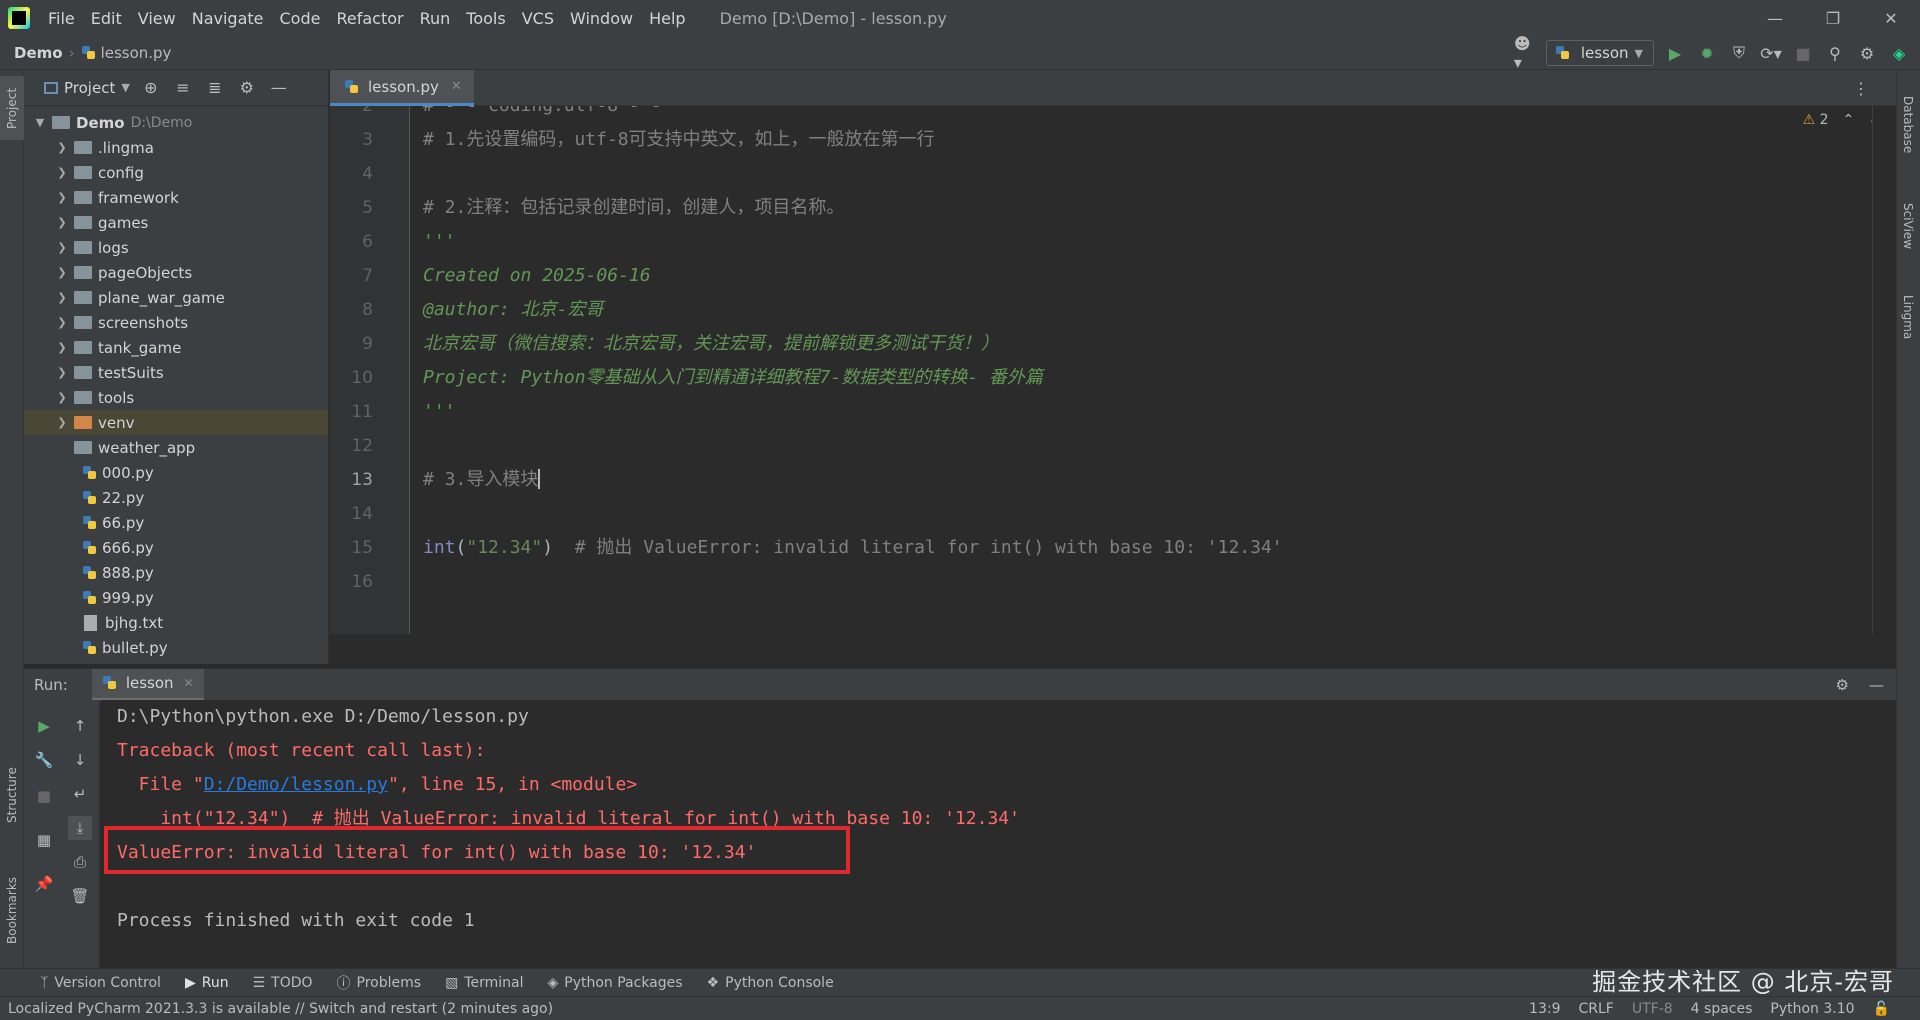  Describe the element at coordinates (80, 794) in the screenshot. I see `soft-wrap-icon: ↵` at that location.